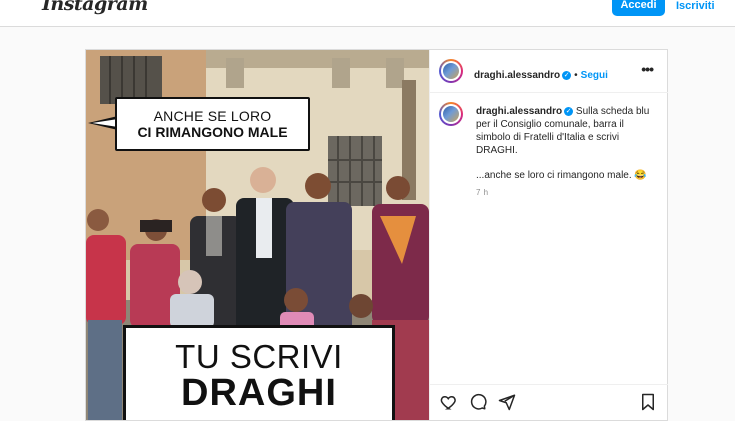 Image resolution: width=735 pixels, height=421 pixels. I want to click on signup-link: Iscriviti, so click(695, 6).